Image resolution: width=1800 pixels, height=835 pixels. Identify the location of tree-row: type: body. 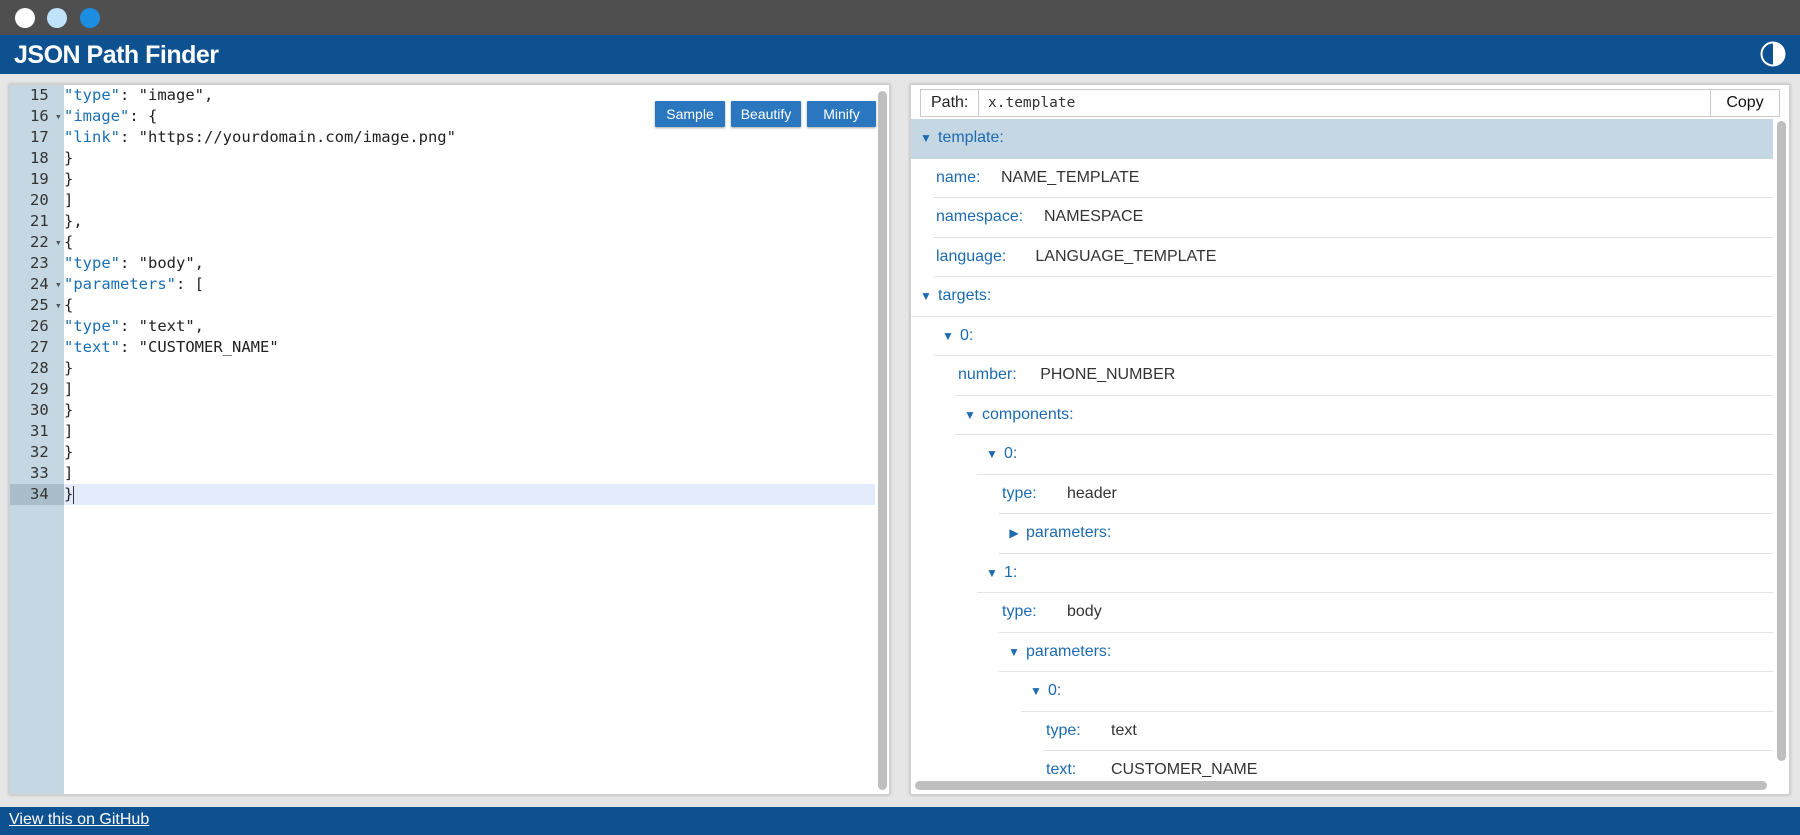
(1386, 613).